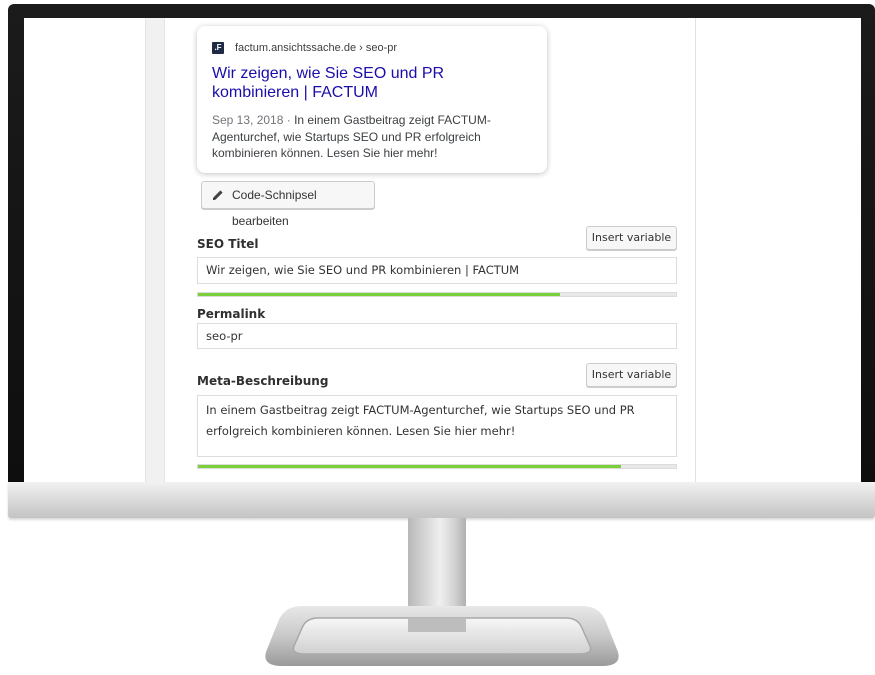  What do you see at coordinates (218, 48) in the screenshot?
I see `site-favicon-icon: .F` at bounding box center [218, 48].